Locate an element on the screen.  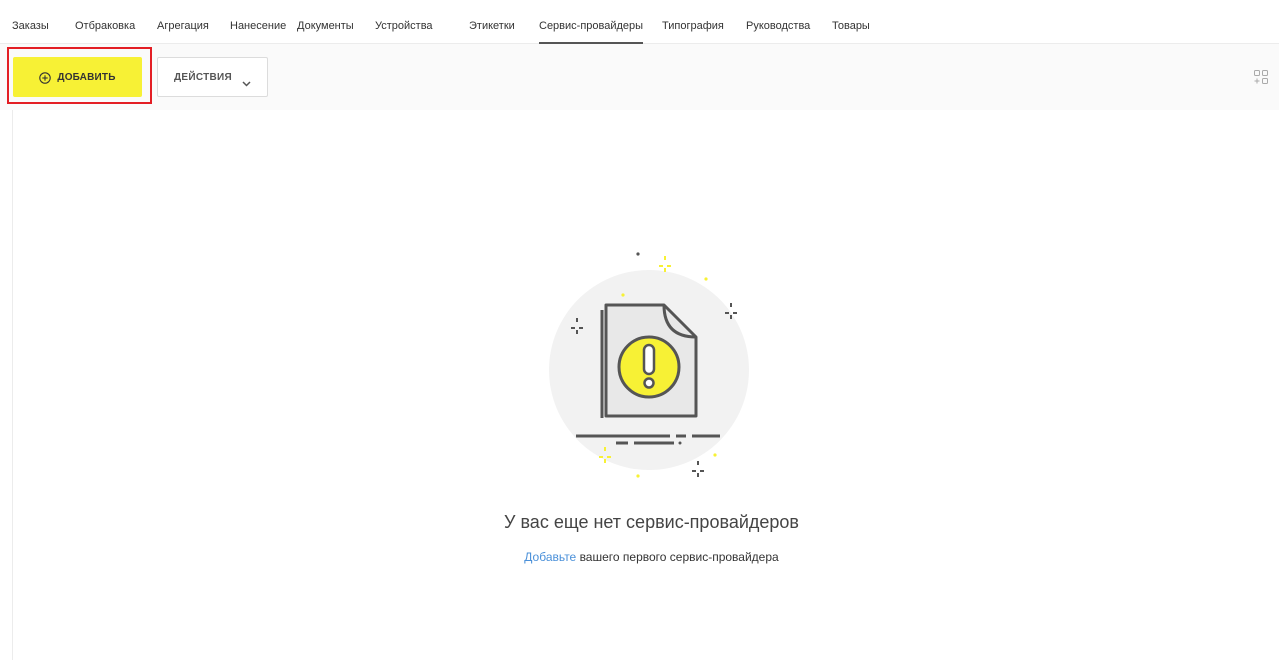
tab-guides: Руководства is located at coordinates (778, 27).